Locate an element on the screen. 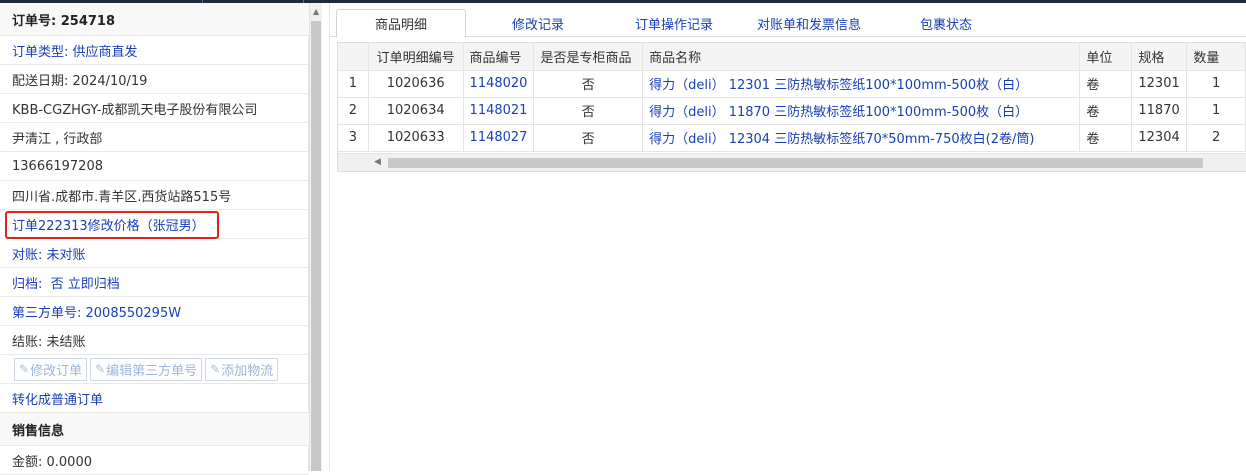 The height and width of the screenshot is (475, 1246). contact-row: 尹清江 , 行政部 is located at coordinates (154, 137).